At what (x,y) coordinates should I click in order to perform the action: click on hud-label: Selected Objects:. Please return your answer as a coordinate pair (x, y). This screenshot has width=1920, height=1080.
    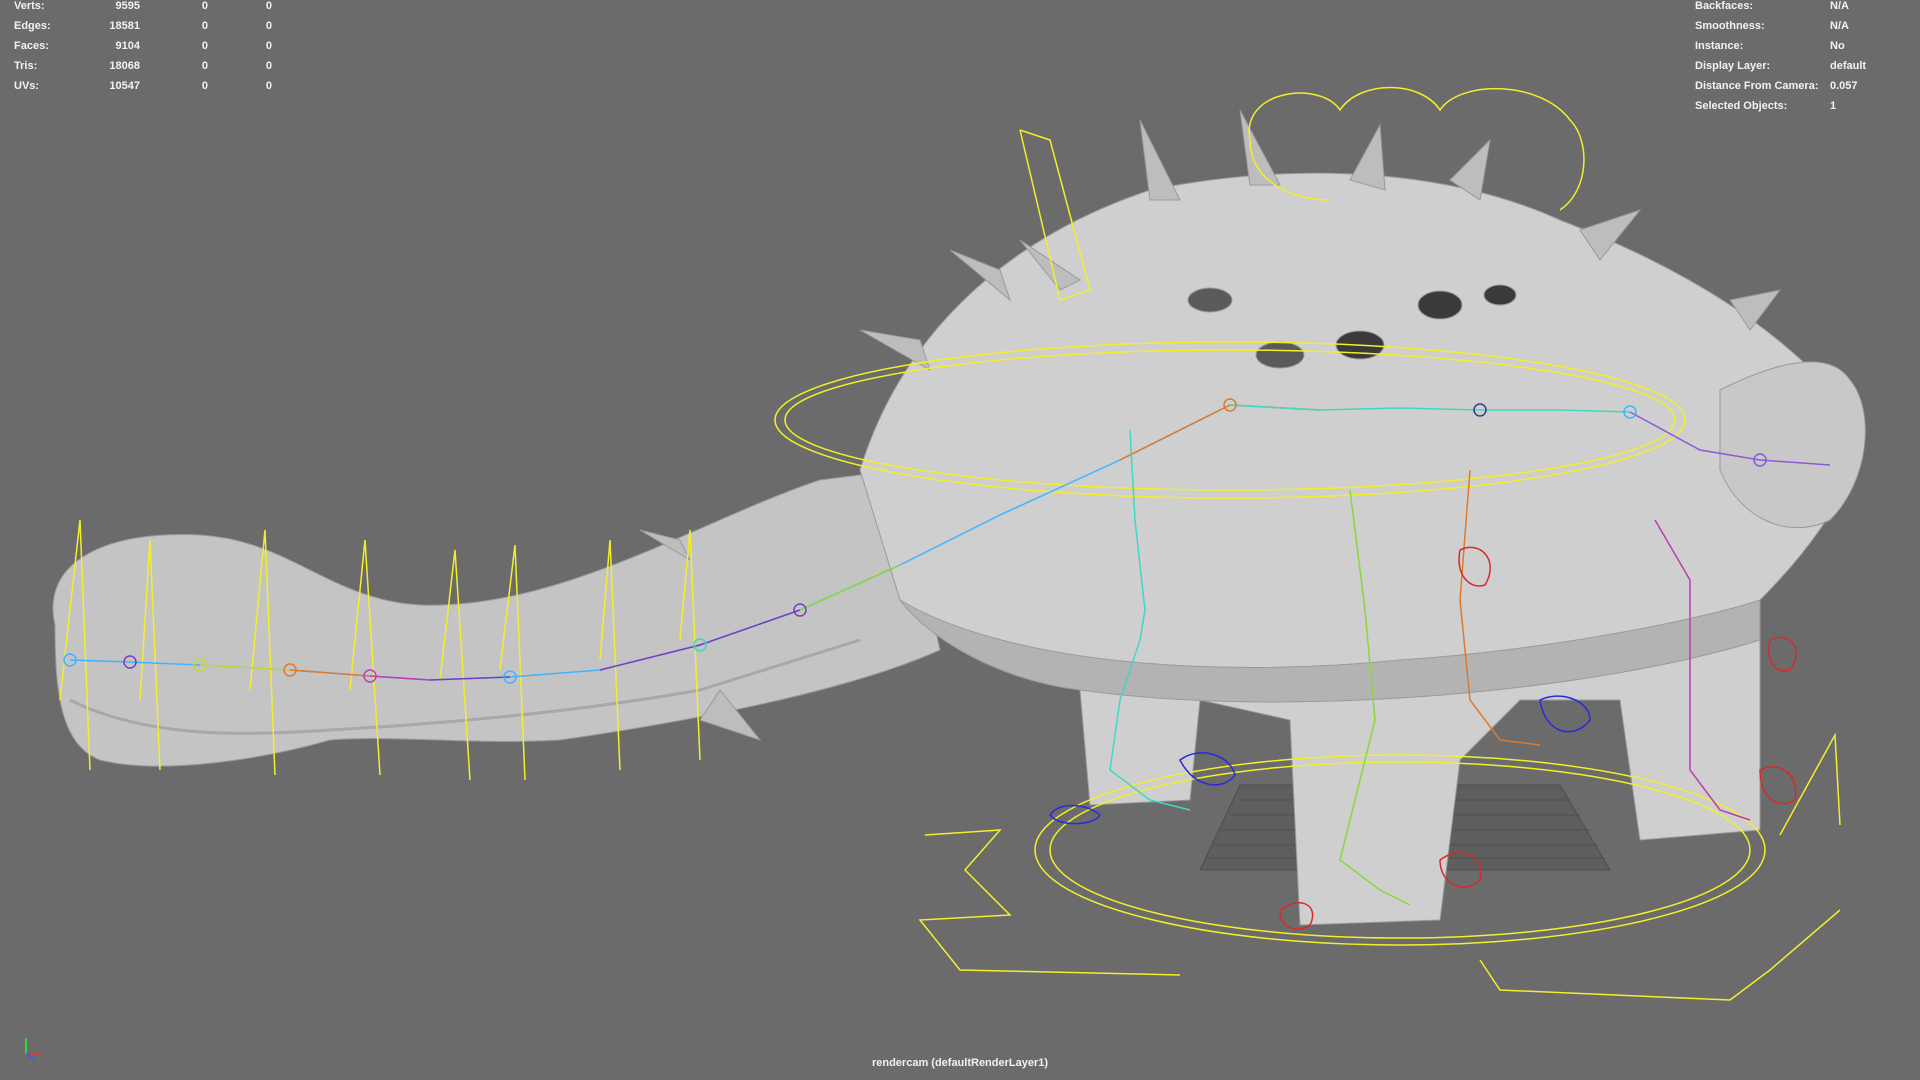
    Looking at the image, I should click on (1741, 106).